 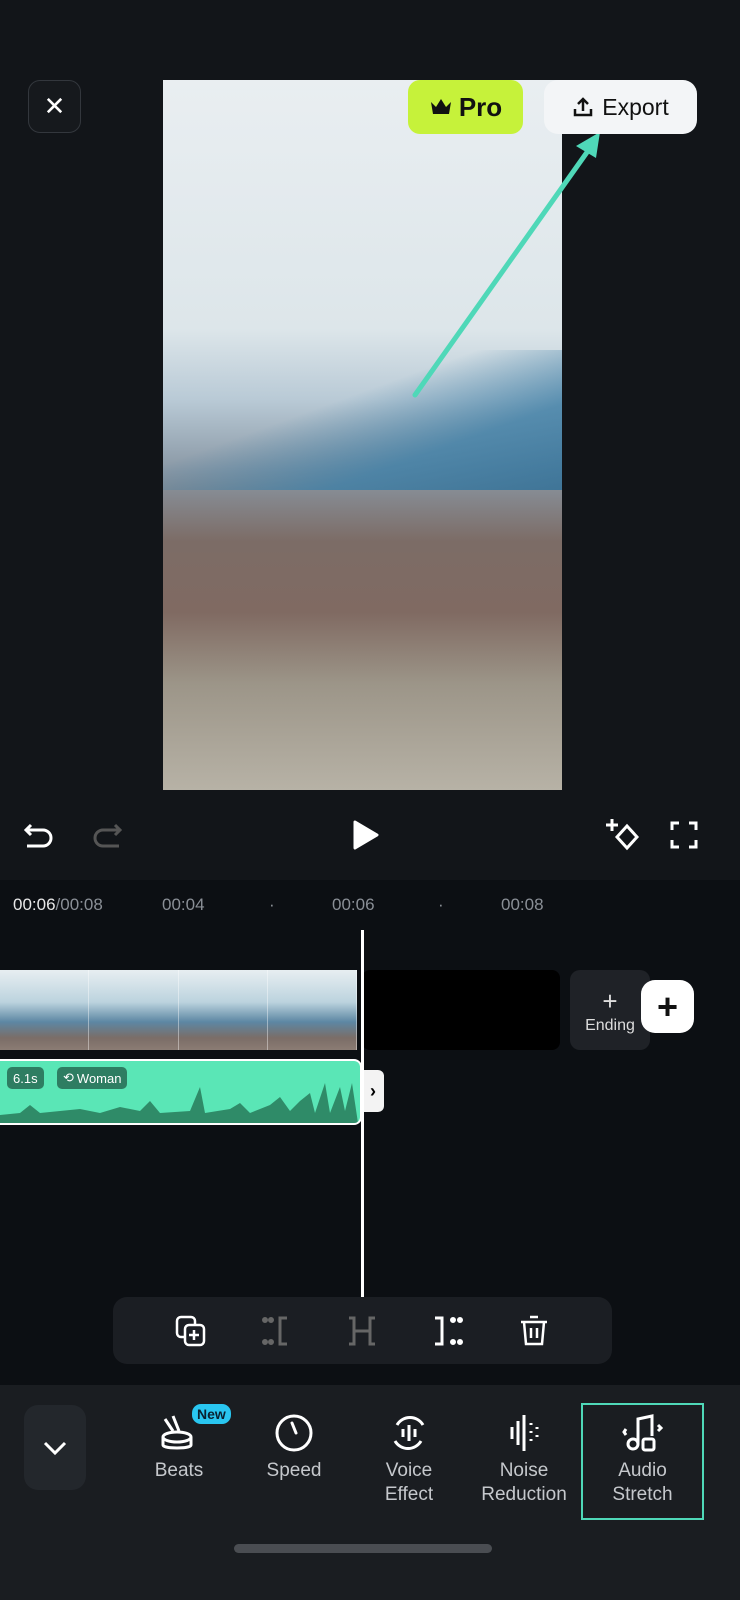 I want to click on collapse-button, so click(x=55, y=1447).